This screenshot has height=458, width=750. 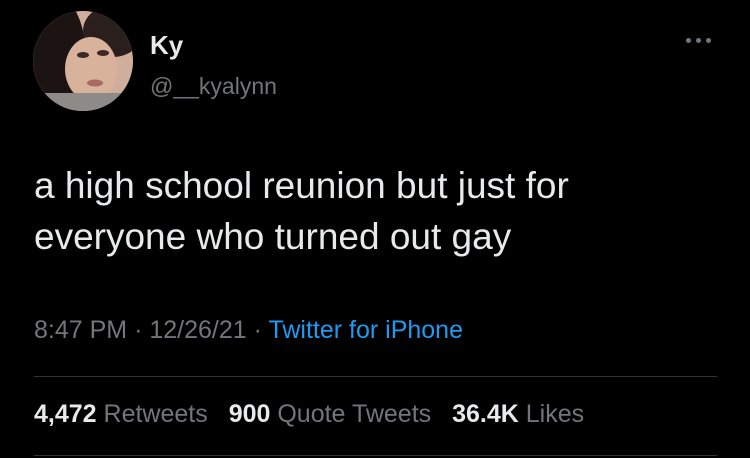 I want to click on tweet-meta: 8:47 PM · 12/26/21 · Twitter for iPhone, so click(x=248, y=330).